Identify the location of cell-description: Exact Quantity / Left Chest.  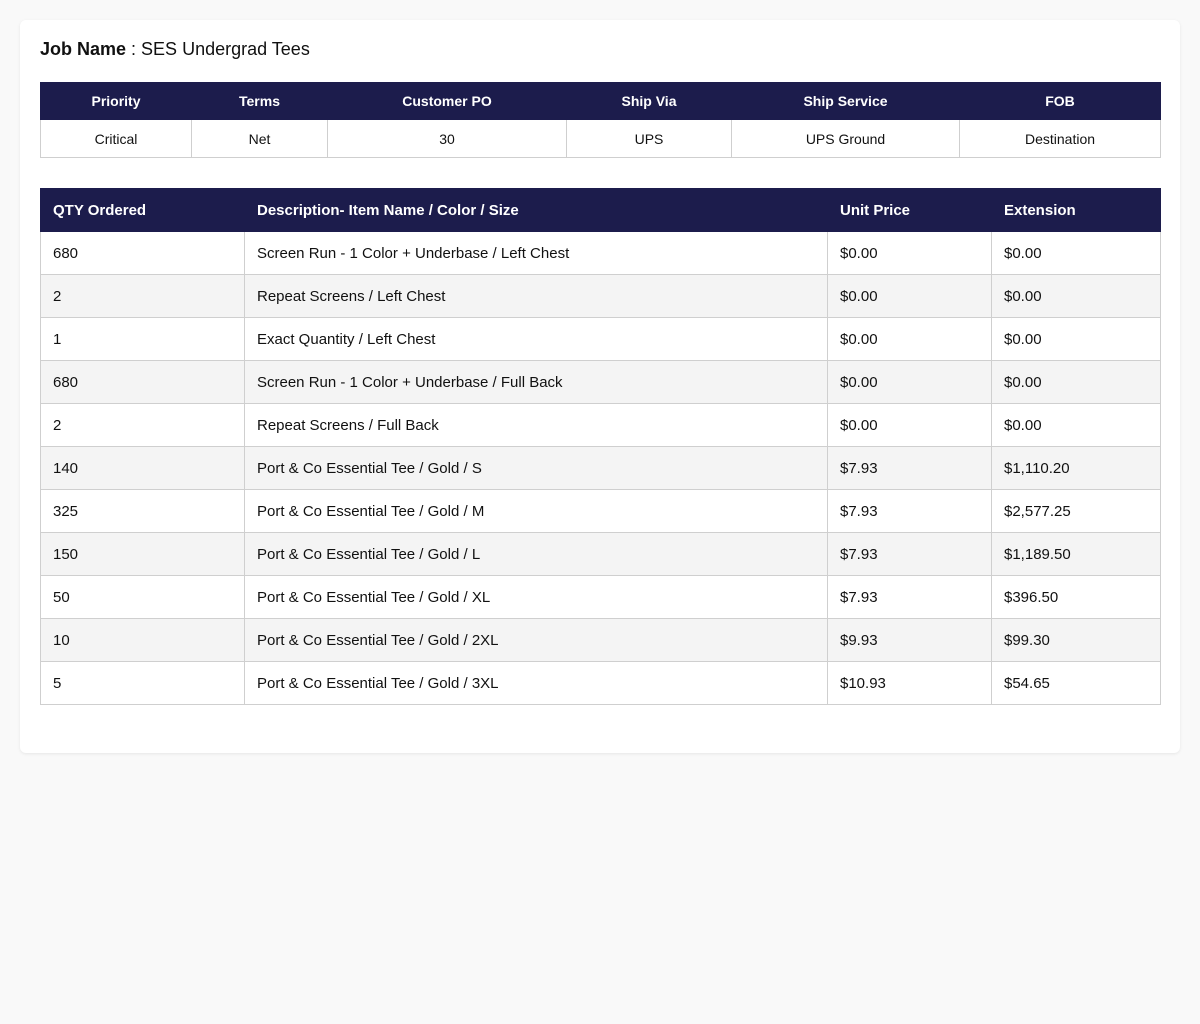
(536, 339).